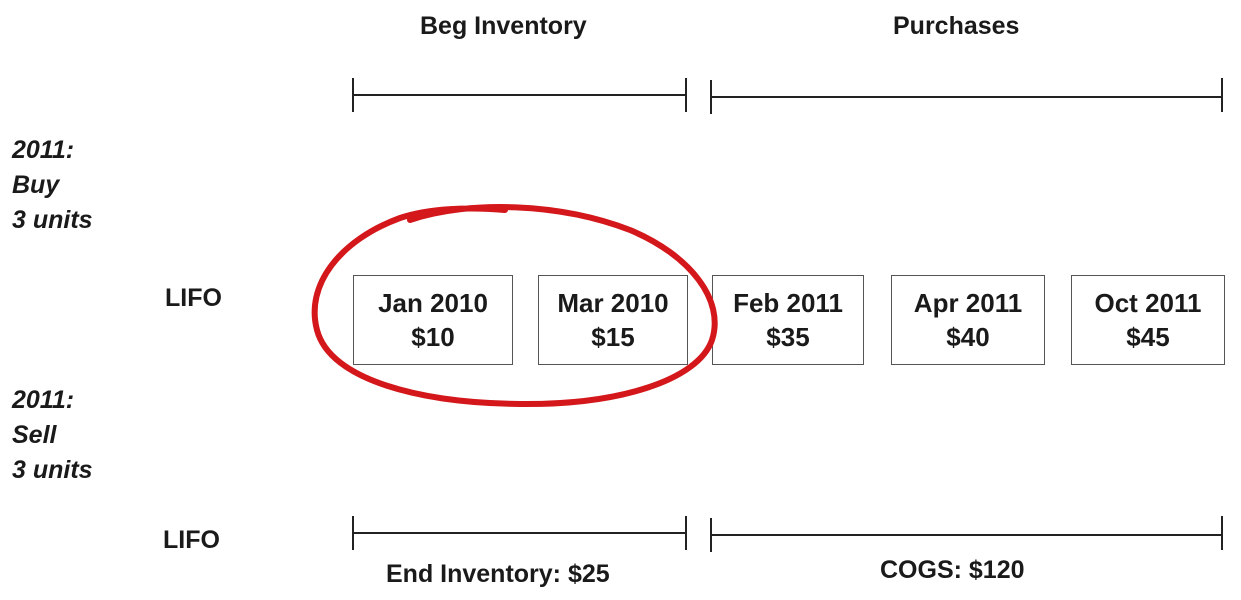 Image resolution: width=1241 pixels, height=600 pixels. Describe the element at coordinates (498, 574) in the screenshot. I see `end-inventory-label: End Inventory: $25` at that location.